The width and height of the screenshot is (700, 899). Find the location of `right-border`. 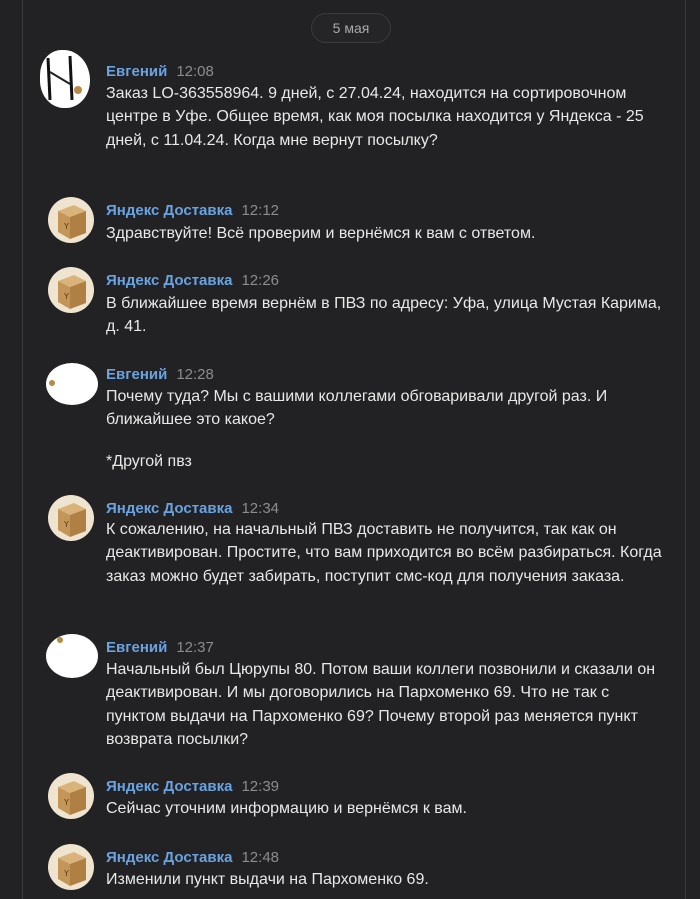

right-border is located at coordinates (685, 449).